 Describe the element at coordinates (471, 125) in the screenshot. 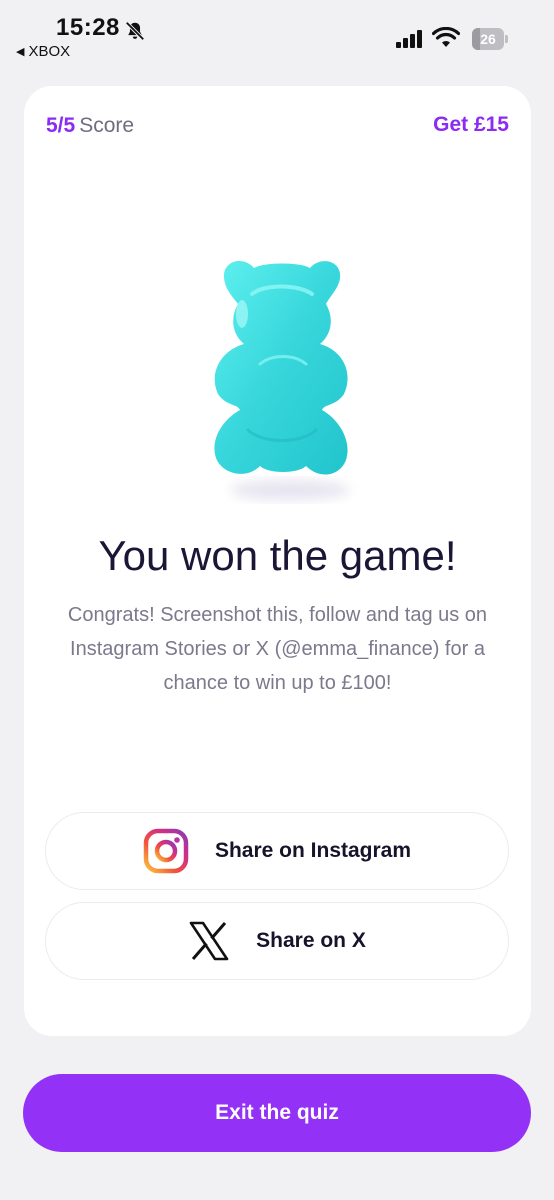

I see `get-reward-link: Get £15` at that location.